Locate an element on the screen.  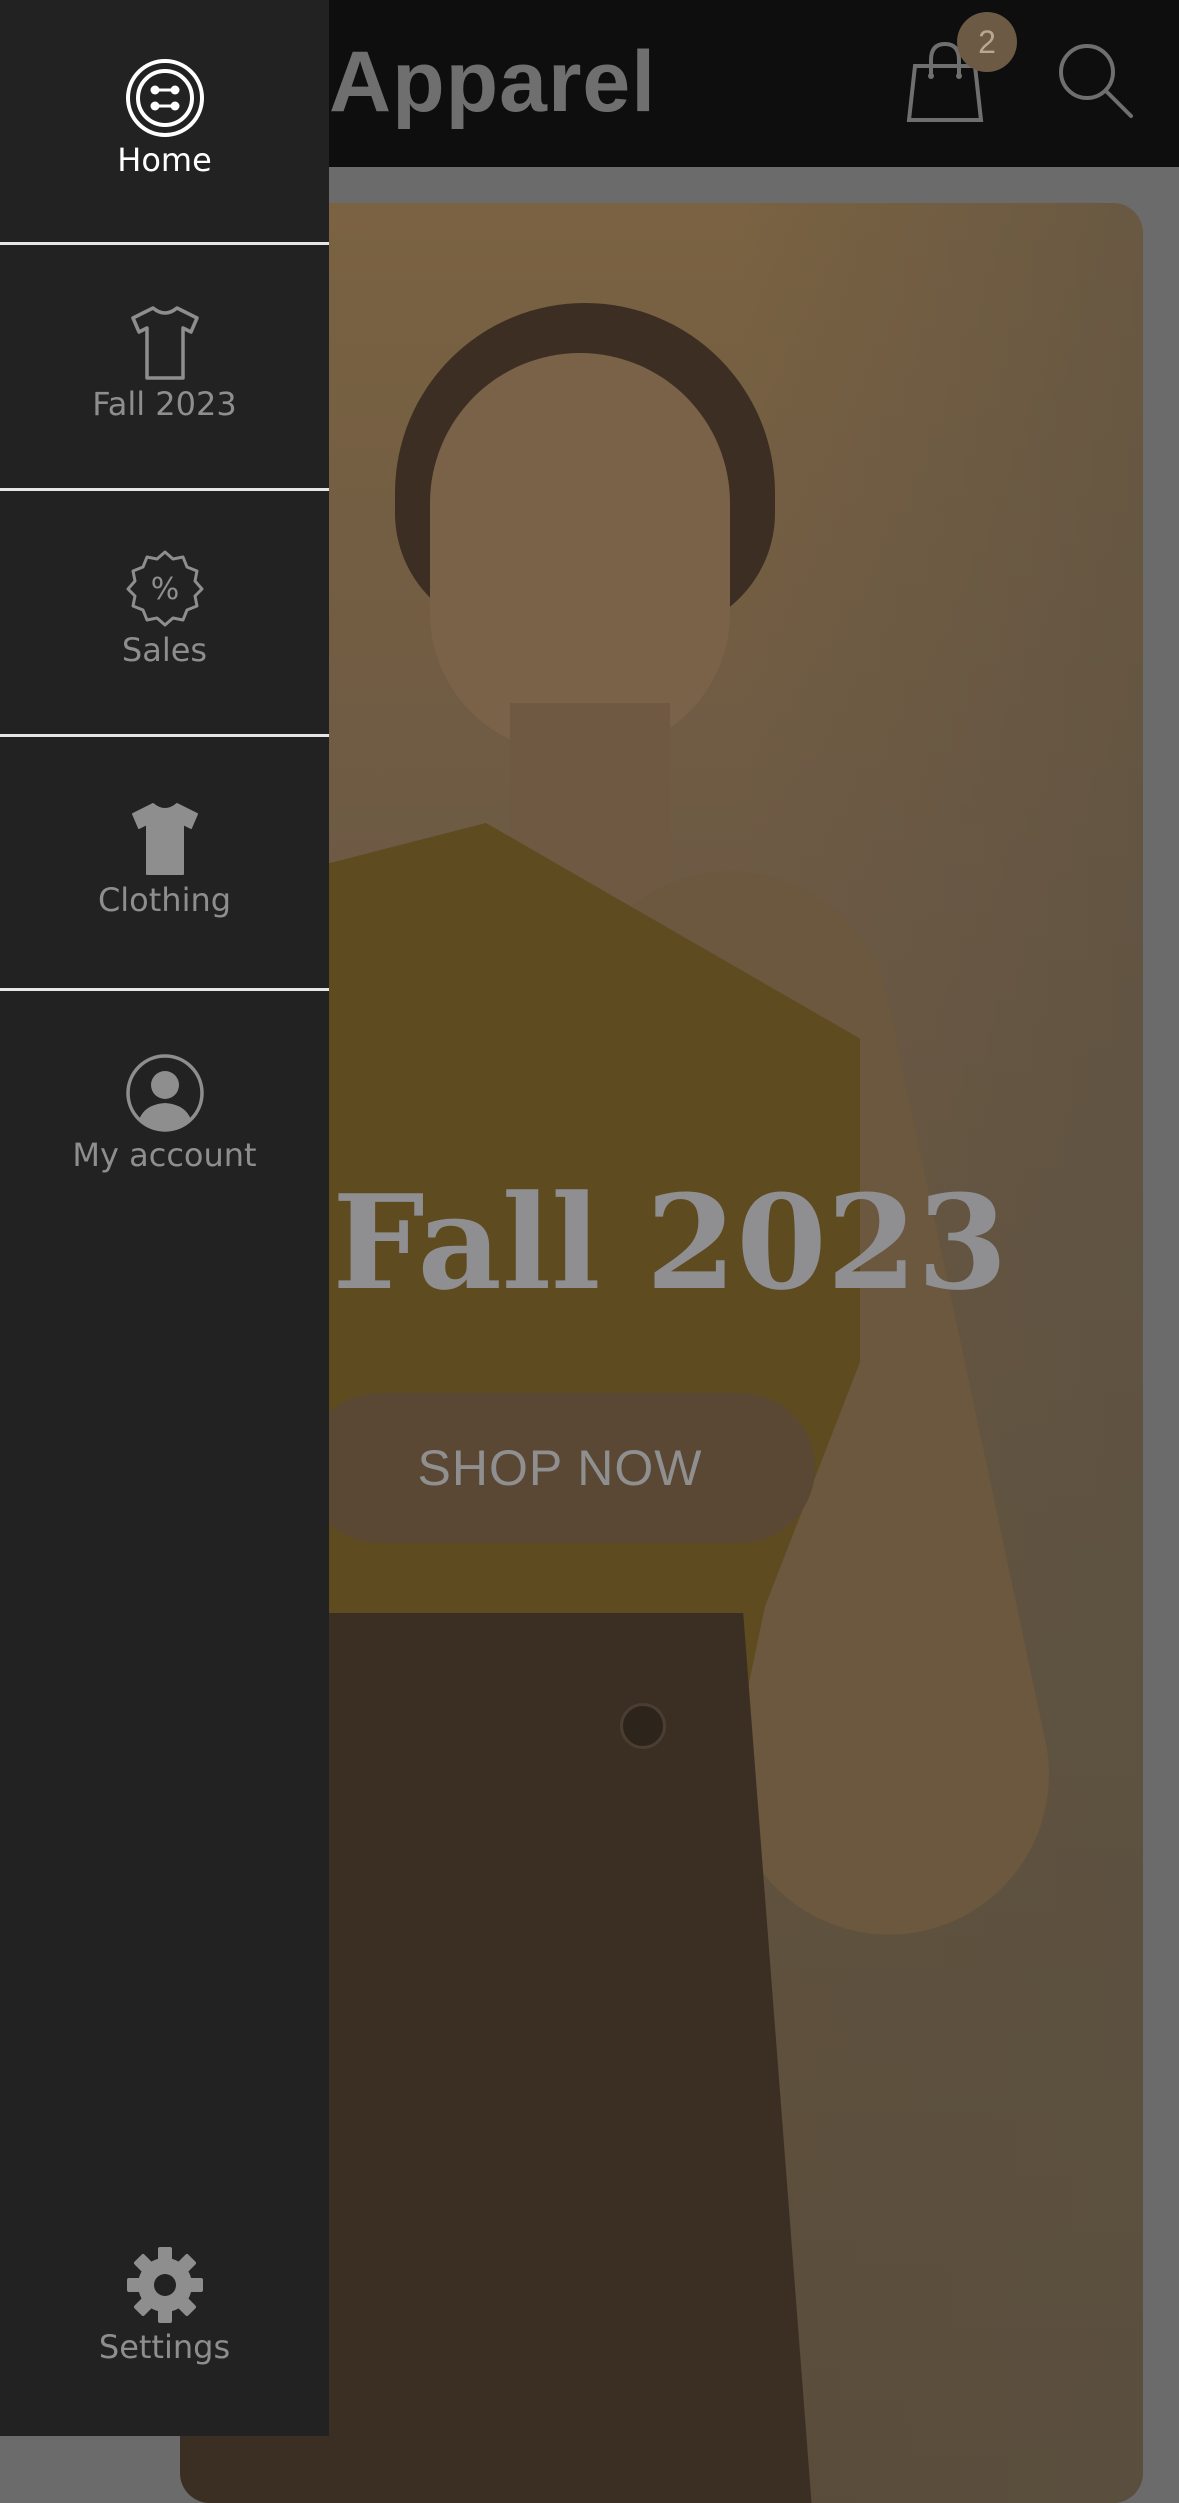
search-icon is located at coordinates (1095, 80).